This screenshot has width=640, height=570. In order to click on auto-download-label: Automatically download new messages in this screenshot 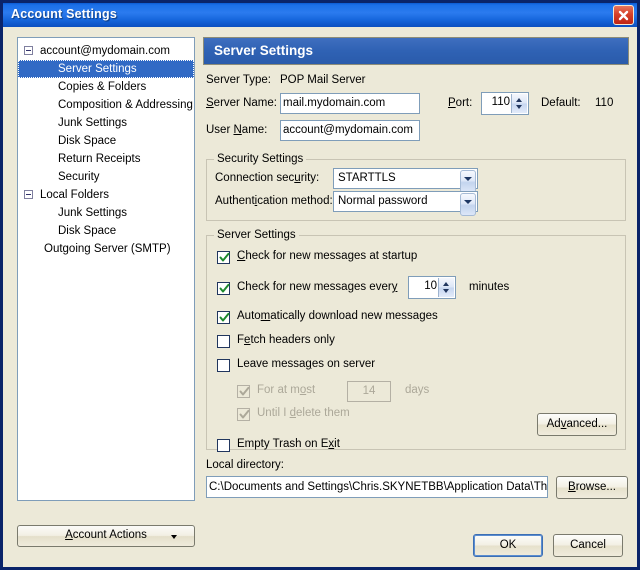, I will do `click(337, 316)`.